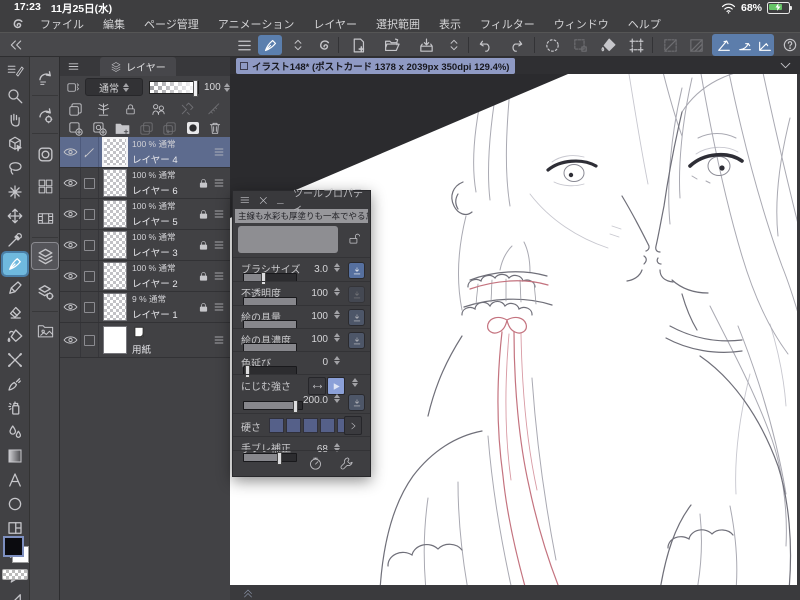  Describe the element at coordinates (45, 256) in the screenshot. I see `dock-layer-icon` at that location.